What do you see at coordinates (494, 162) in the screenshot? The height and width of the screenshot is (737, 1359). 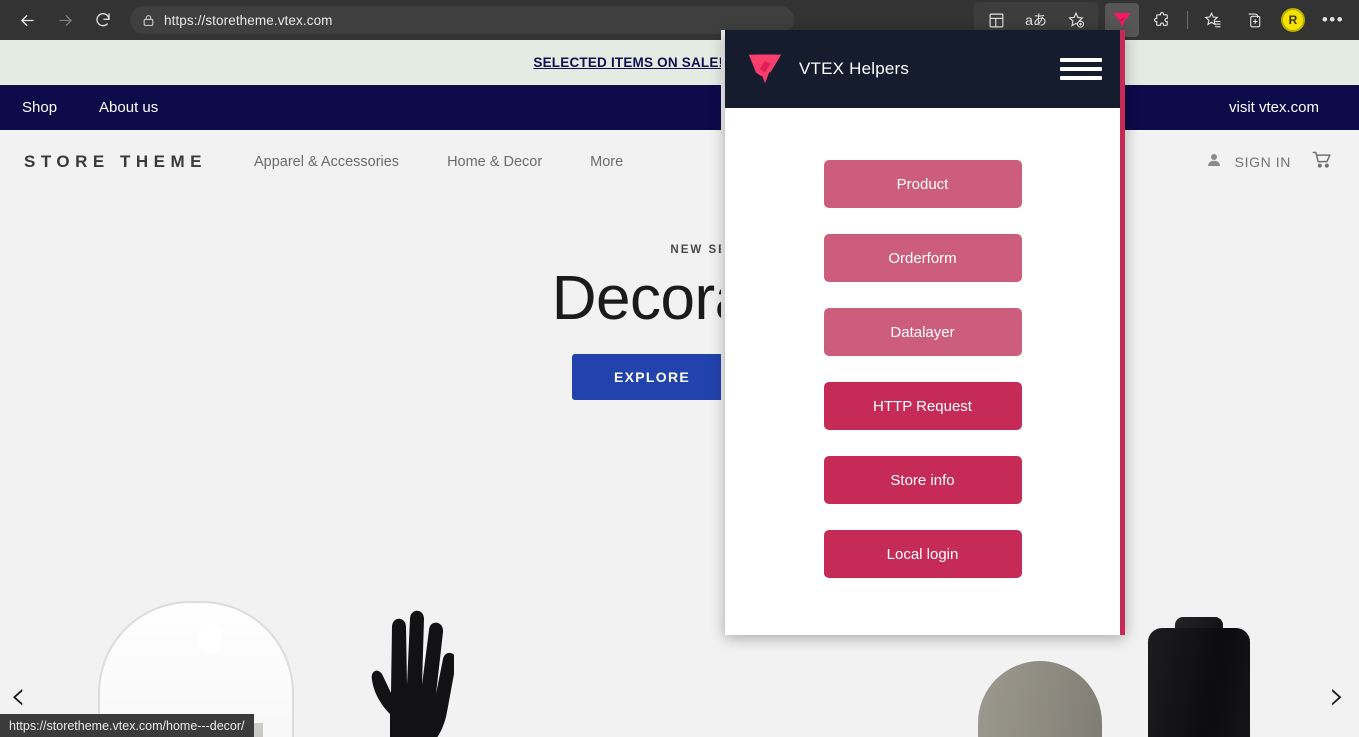 I see `nav-item-home-decor: Home & Decor` at bounding box center [494, 162].